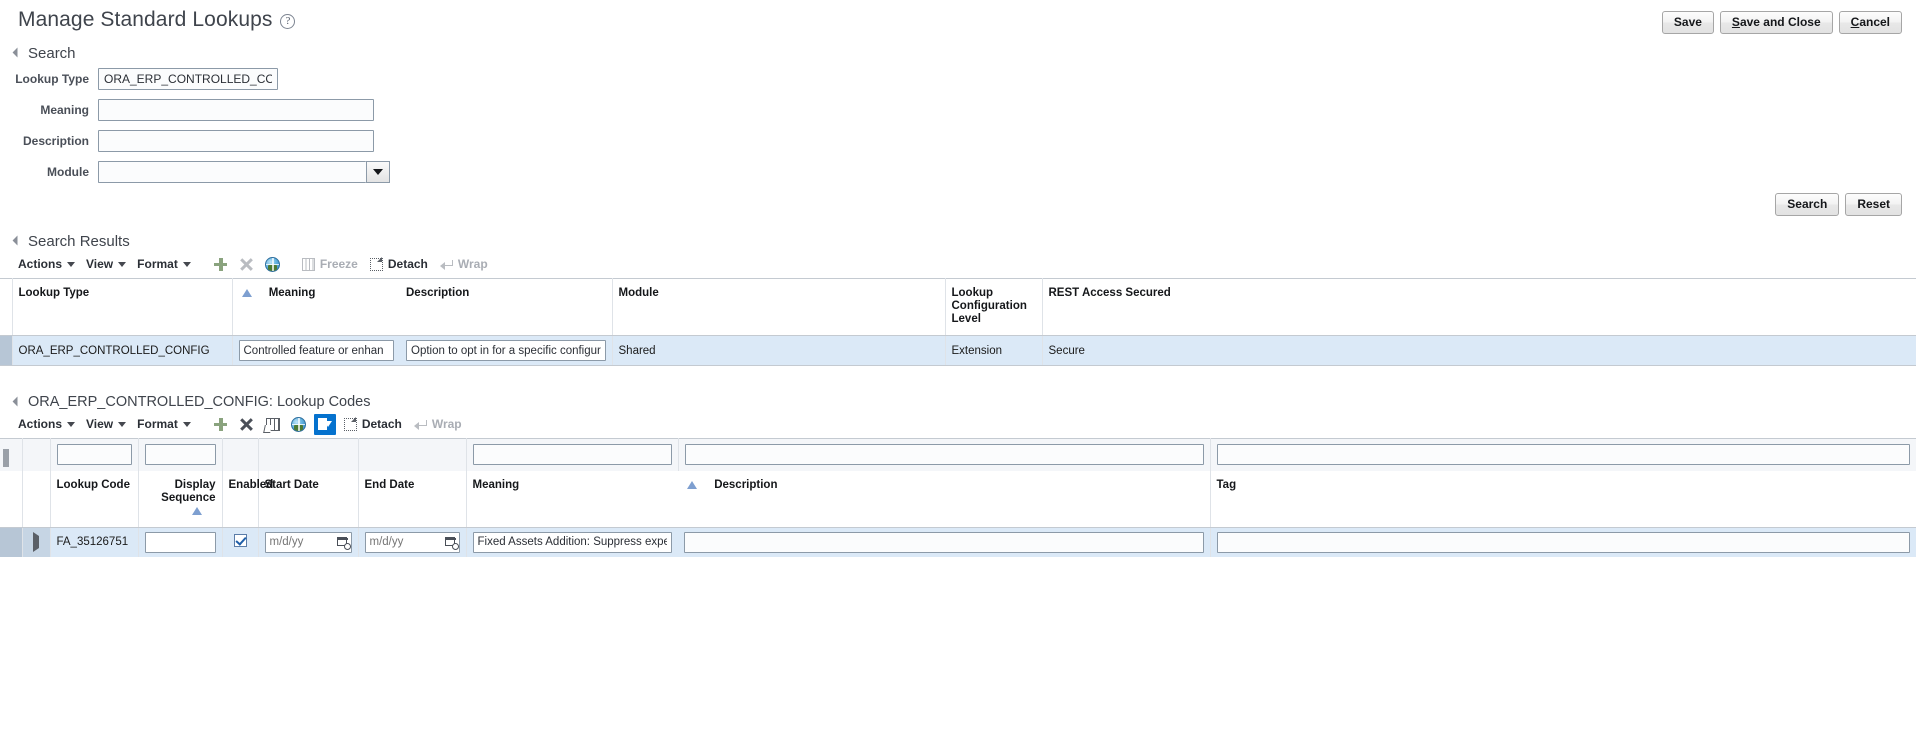  What do you see at coordinates (958, 53) in the screenshot?
I see `search-section-header: Search` at bounding box center [958, 53].